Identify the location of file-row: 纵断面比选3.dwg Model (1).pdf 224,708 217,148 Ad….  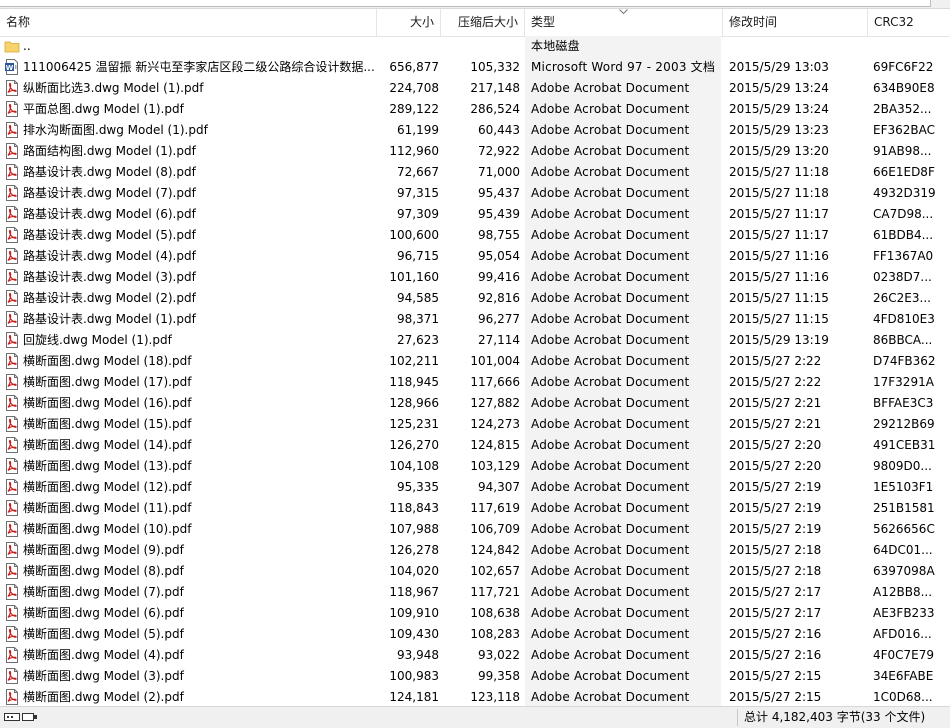
(475, 88).